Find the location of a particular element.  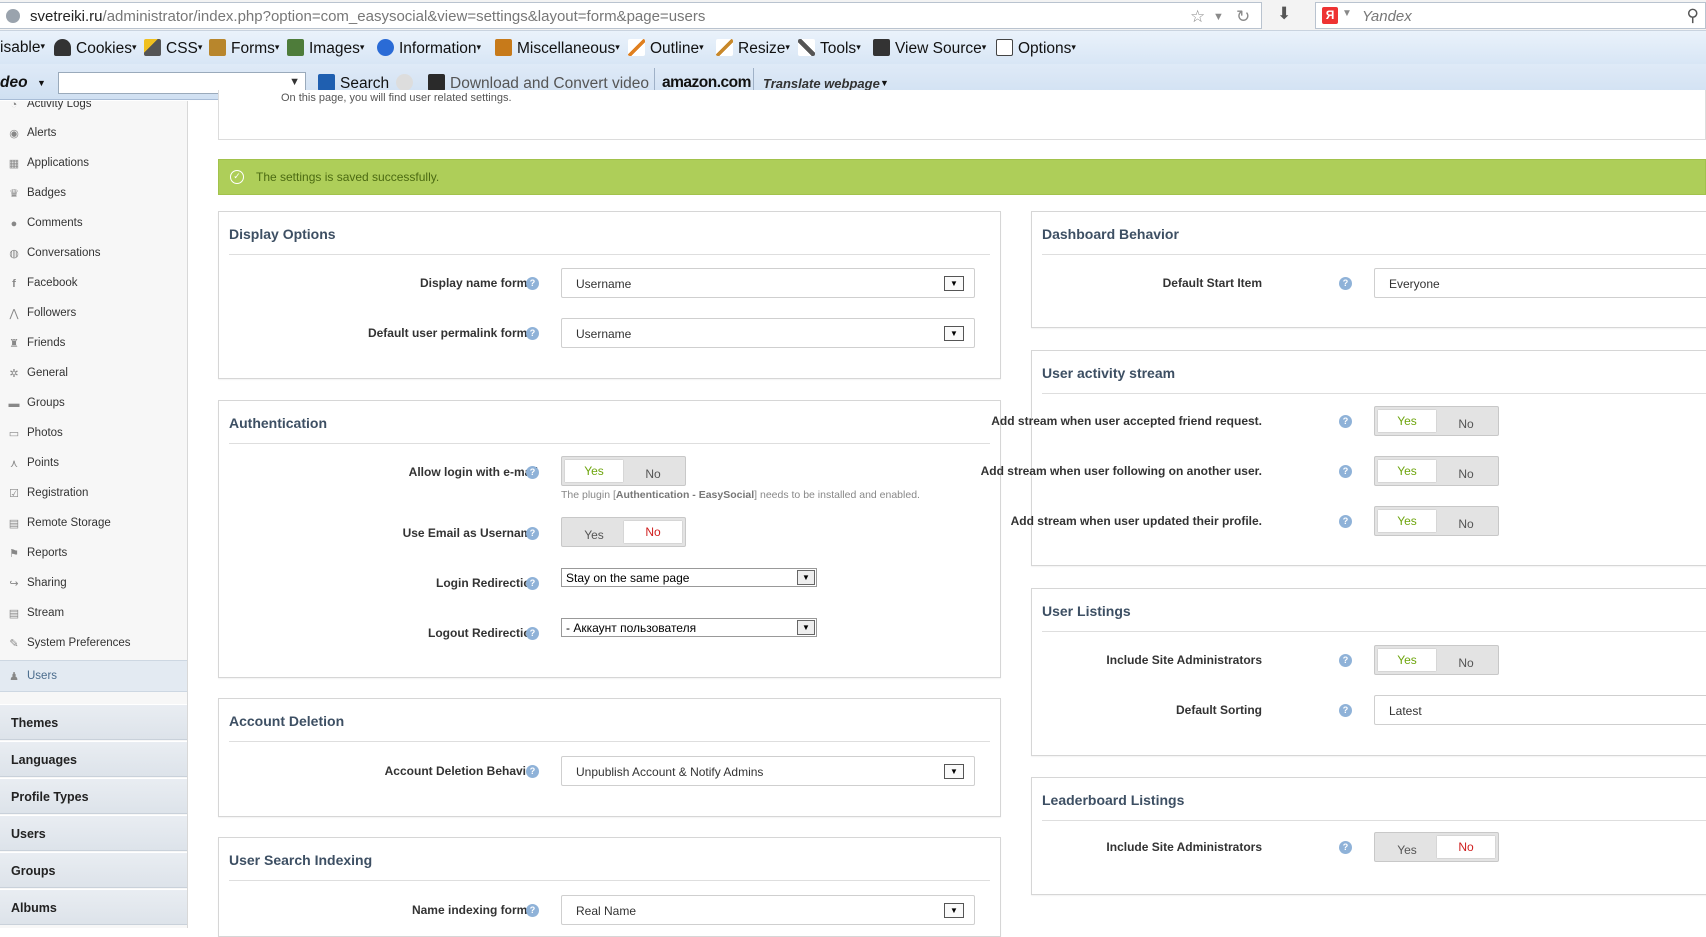

sidebar-item-sharing: ↪ Sharing is located at coordinates (93, 584).